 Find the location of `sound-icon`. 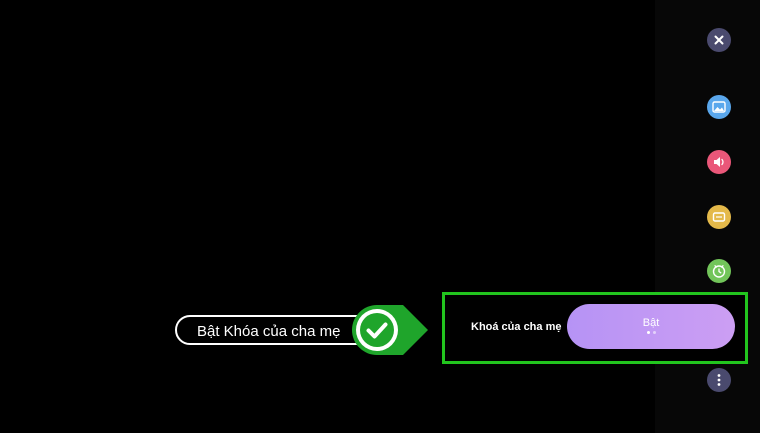

sound-icon is located at coordinates (719, 162).